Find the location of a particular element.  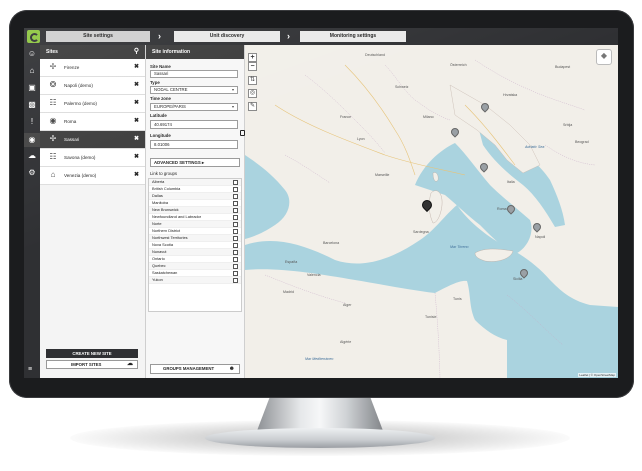

longitude-value: 8.01006 is located at coordinates (162, 144).